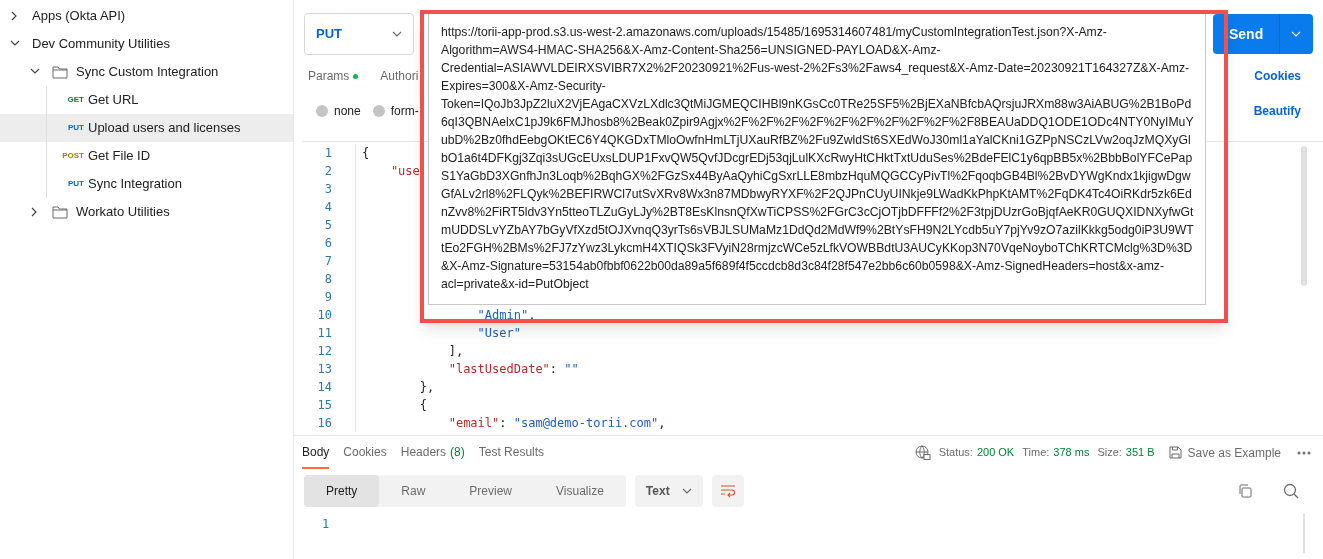 The width and height of the screenshot is (1323, 559). What do you see at coordinates (404, 171) in the screenshot?
I see `code-line: "use` at bounding box center [404, 171].